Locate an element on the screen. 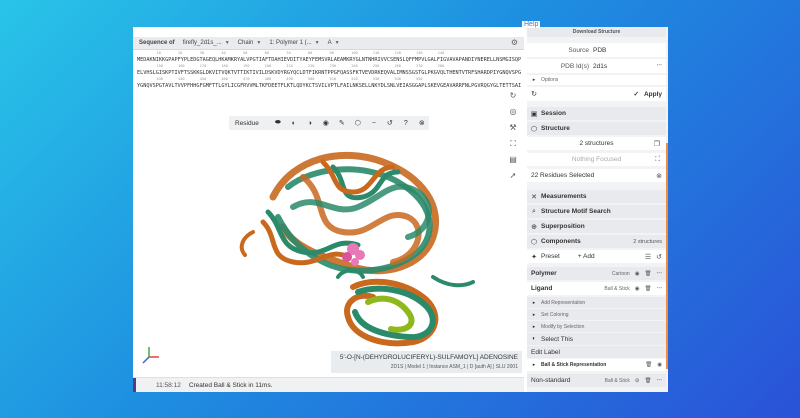  controls-icon: ⚒ is located at coordinates (513, 131).